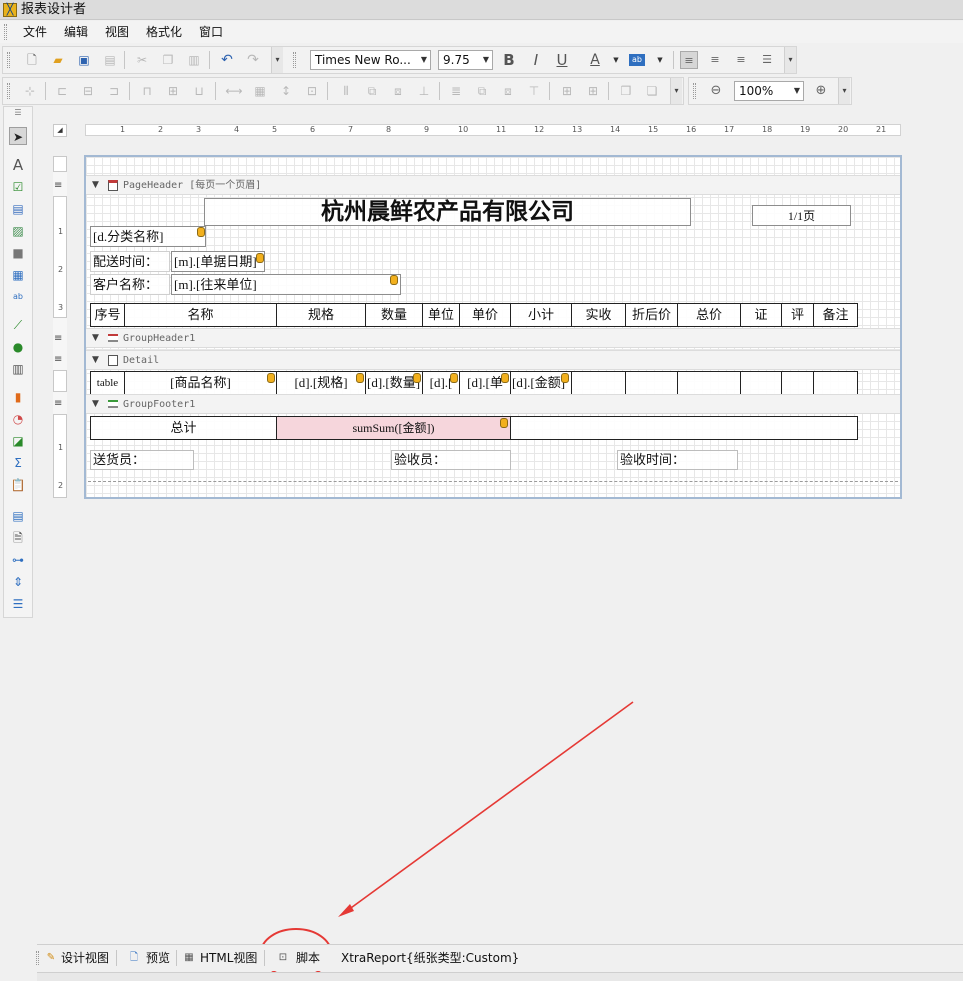 The width and height of the screenshot is (963, 981). I want to click on annotation-arrow-line, so click(488, 807).